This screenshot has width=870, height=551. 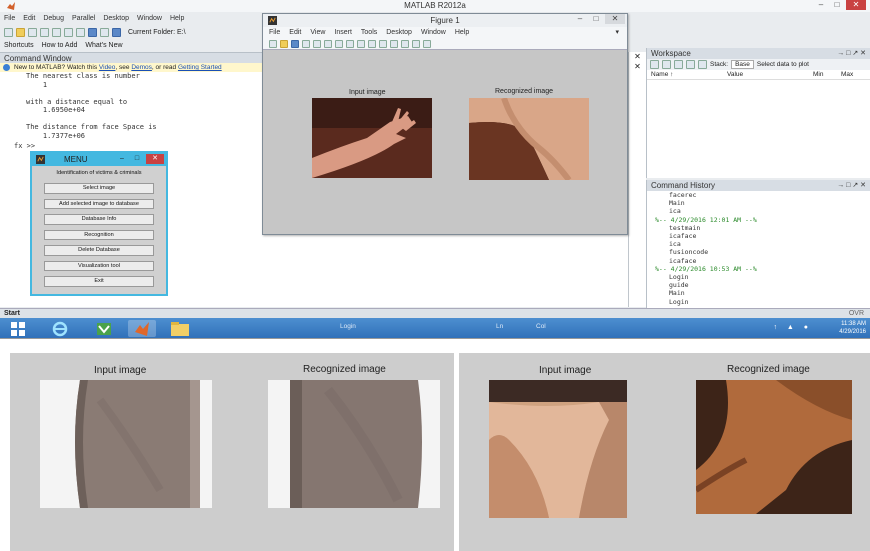 I want to click on open-file-icon, so click(x=284, y=43).